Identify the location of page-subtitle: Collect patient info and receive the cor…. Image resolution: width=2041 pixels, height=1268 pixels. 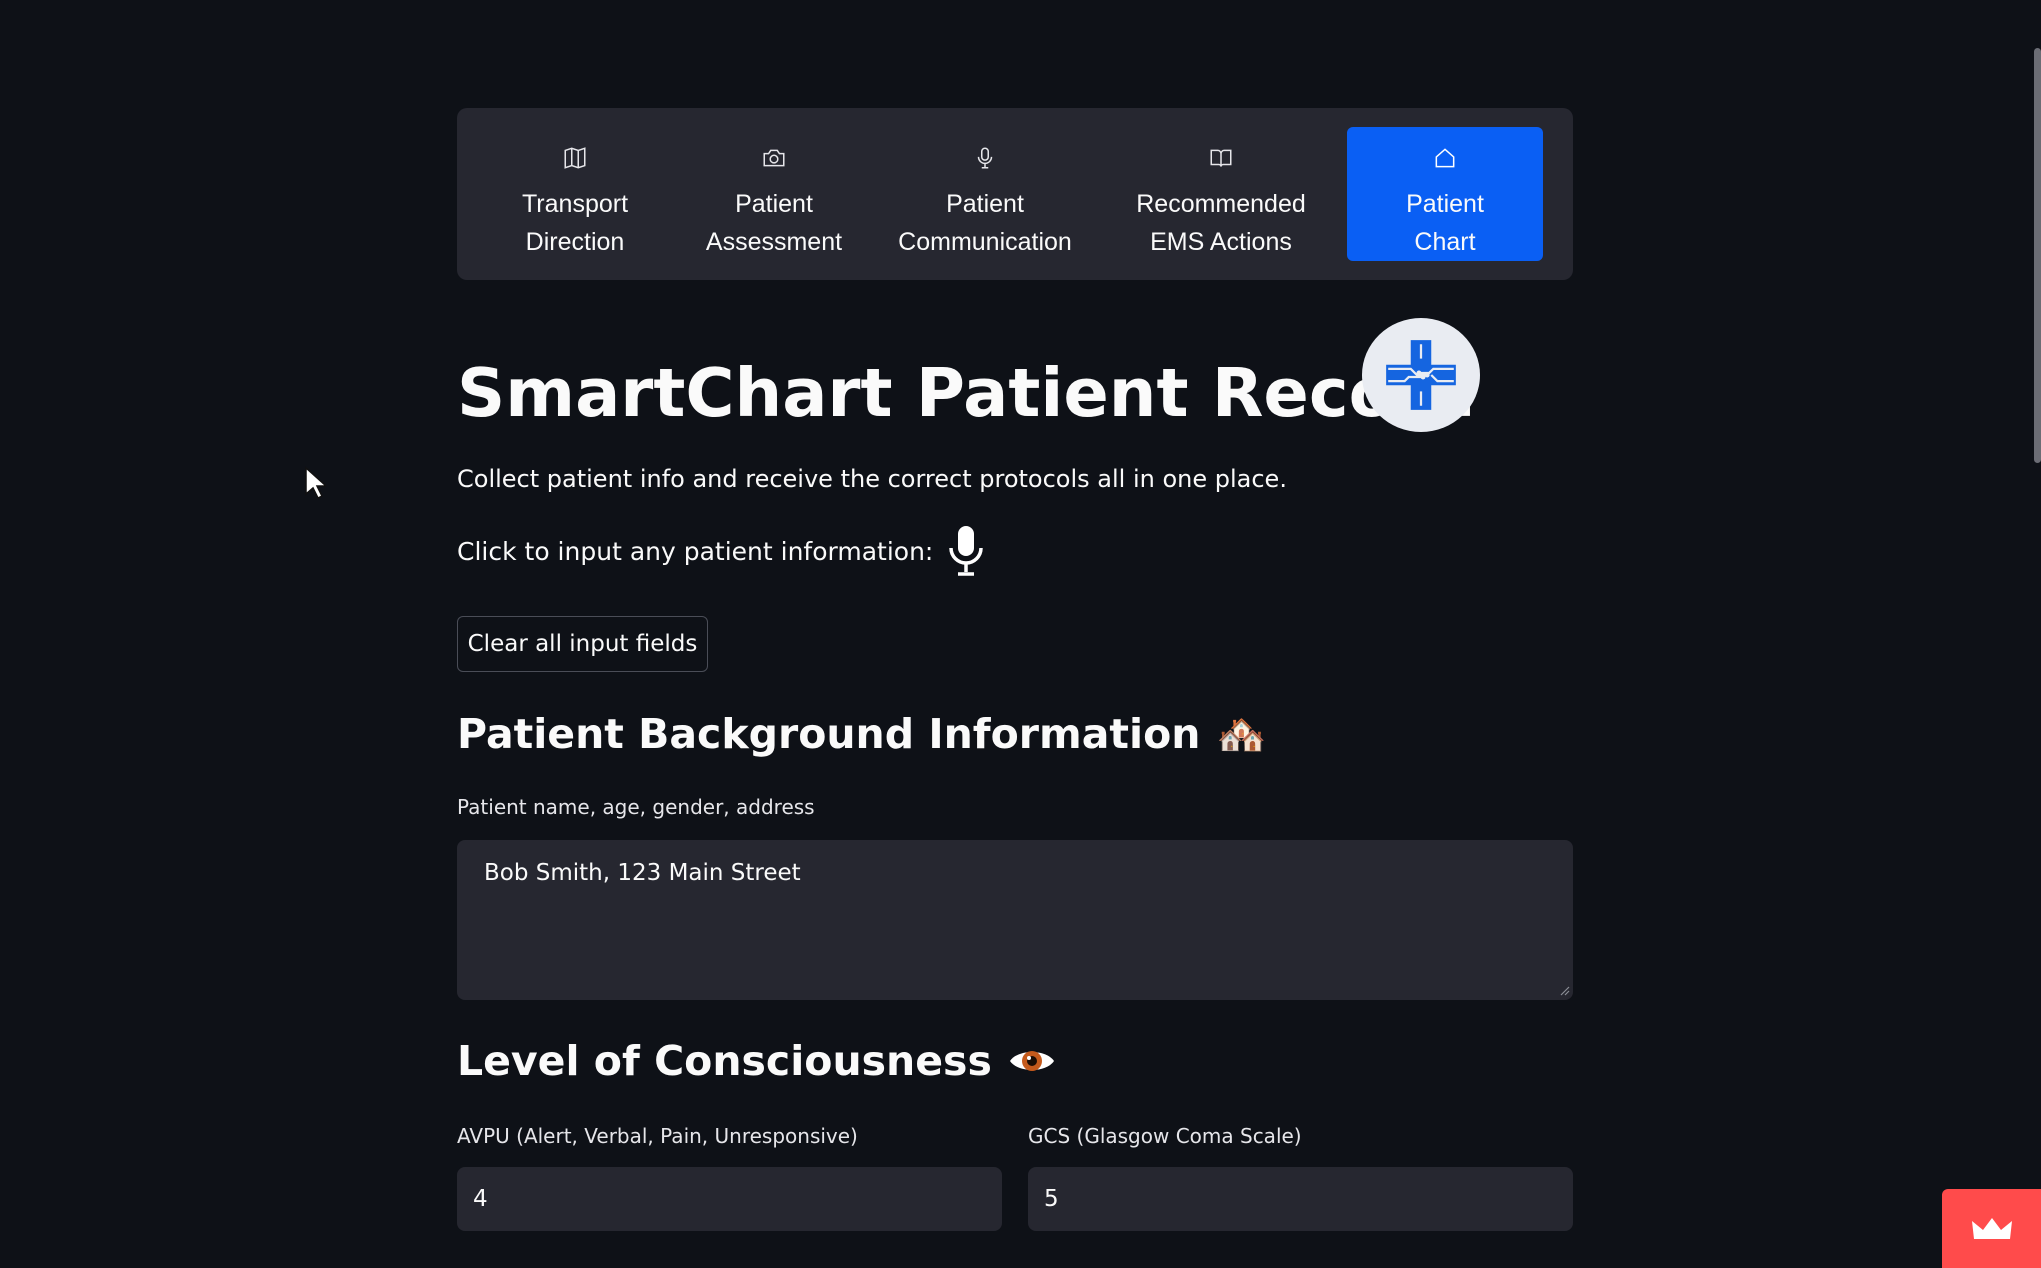
(872, 479).